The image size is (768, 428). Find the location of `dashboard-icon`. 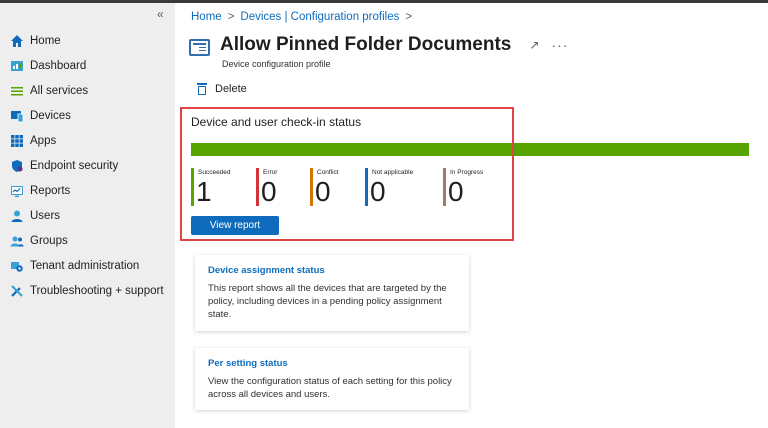

dashboard-icon is located at coordinates (17, 65).